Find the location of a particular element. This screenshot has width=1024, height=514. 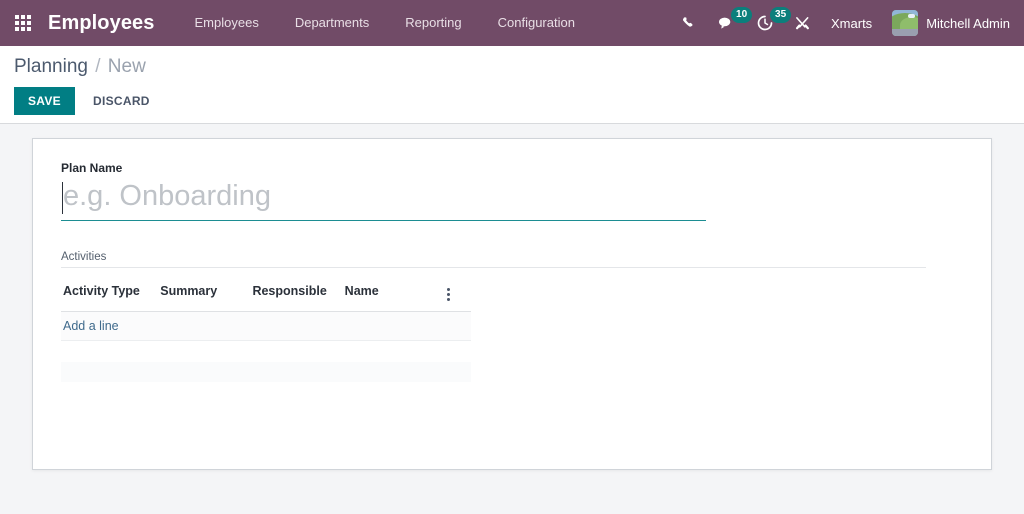

user-menu: Mitchell Admin is located at coordinates (948, 23).